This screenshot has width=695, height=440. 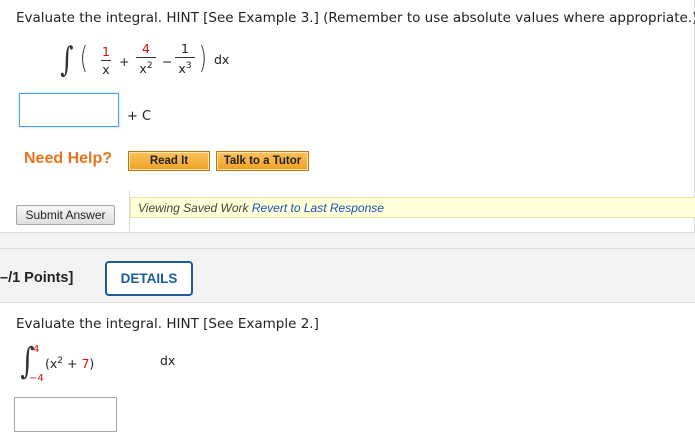 I want to click on details-button: DETAILS, so click(x=149, y=278).